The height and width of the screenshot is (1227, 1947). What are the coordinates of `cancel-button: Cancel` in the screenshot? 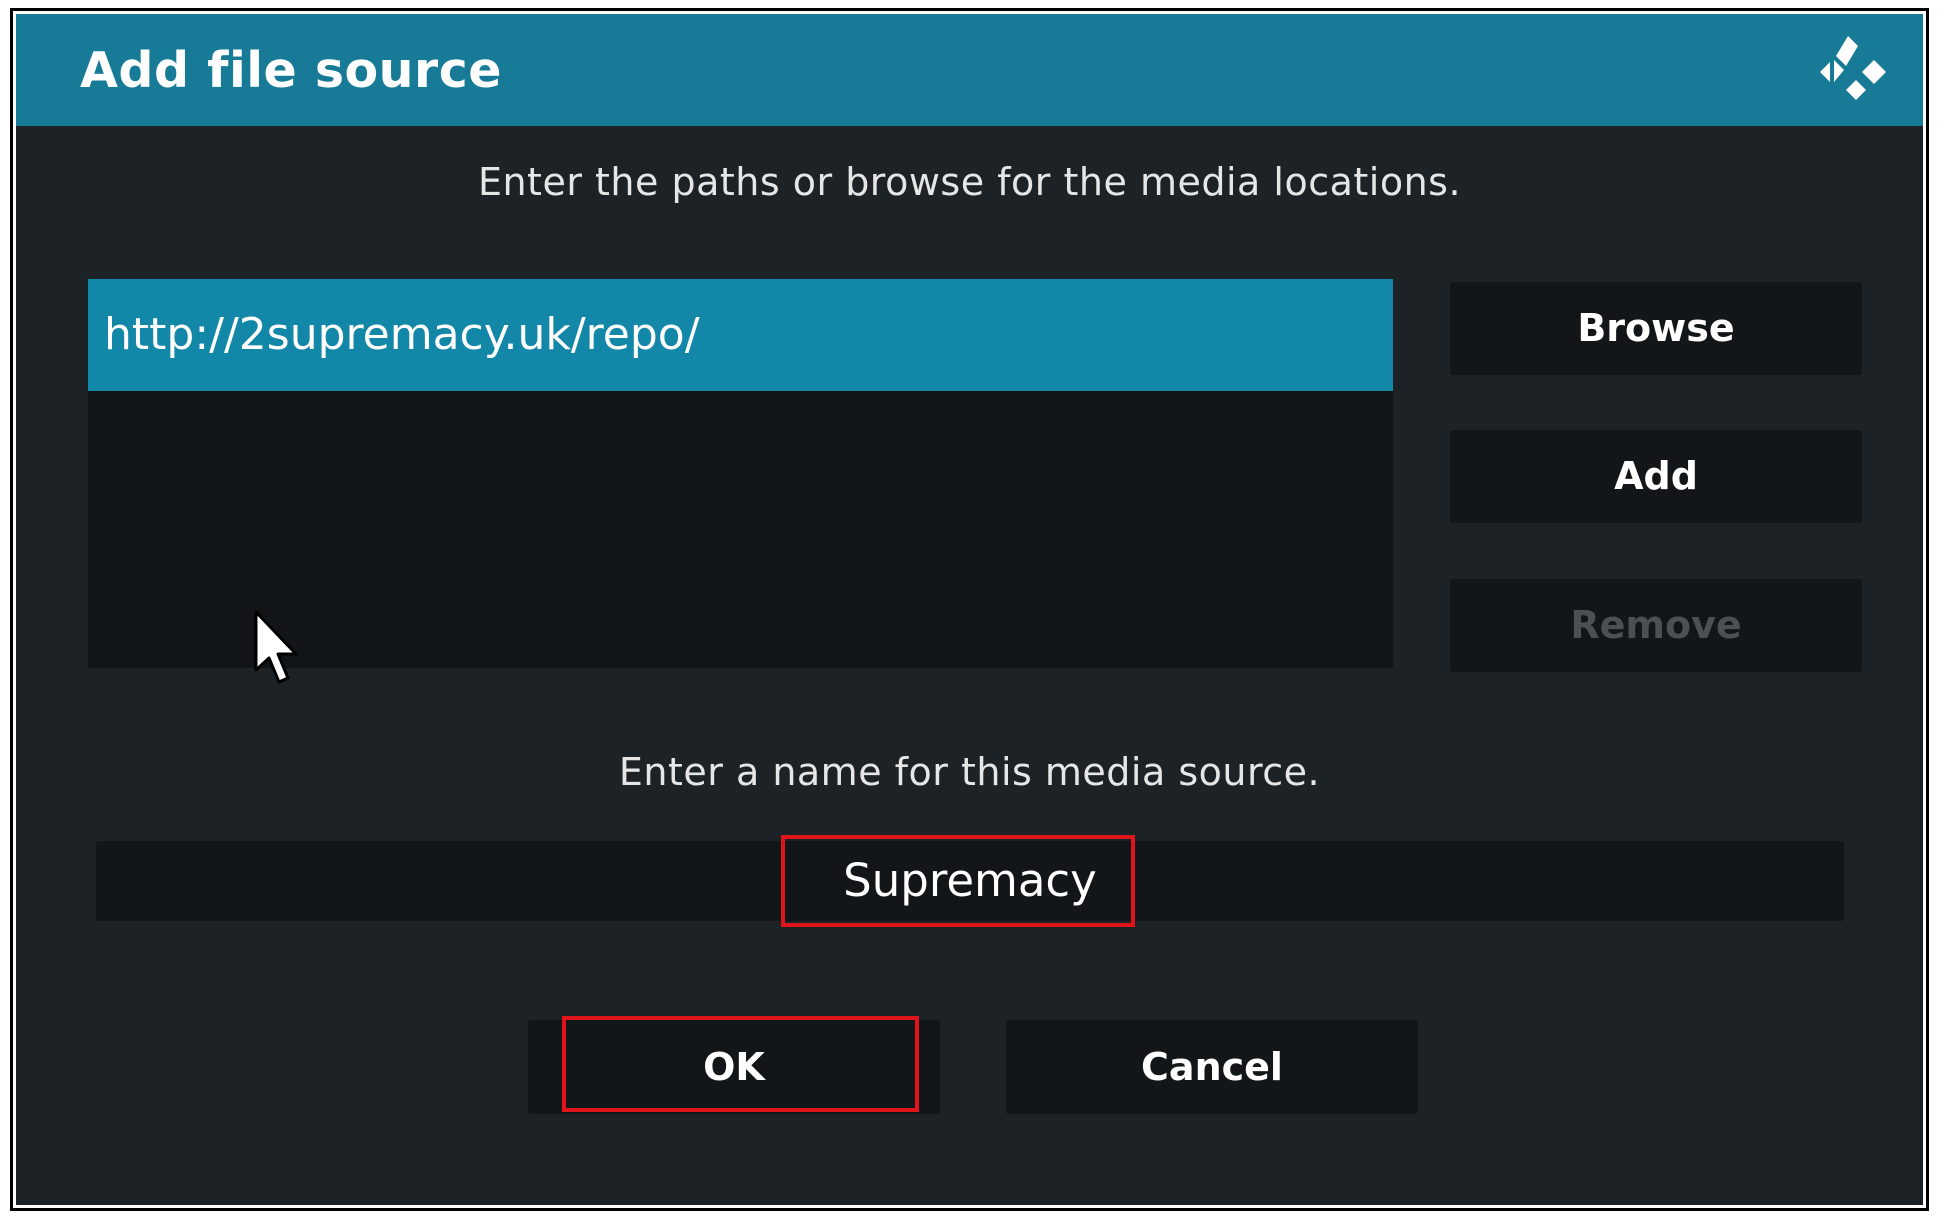 It's located at (1212, 1067).